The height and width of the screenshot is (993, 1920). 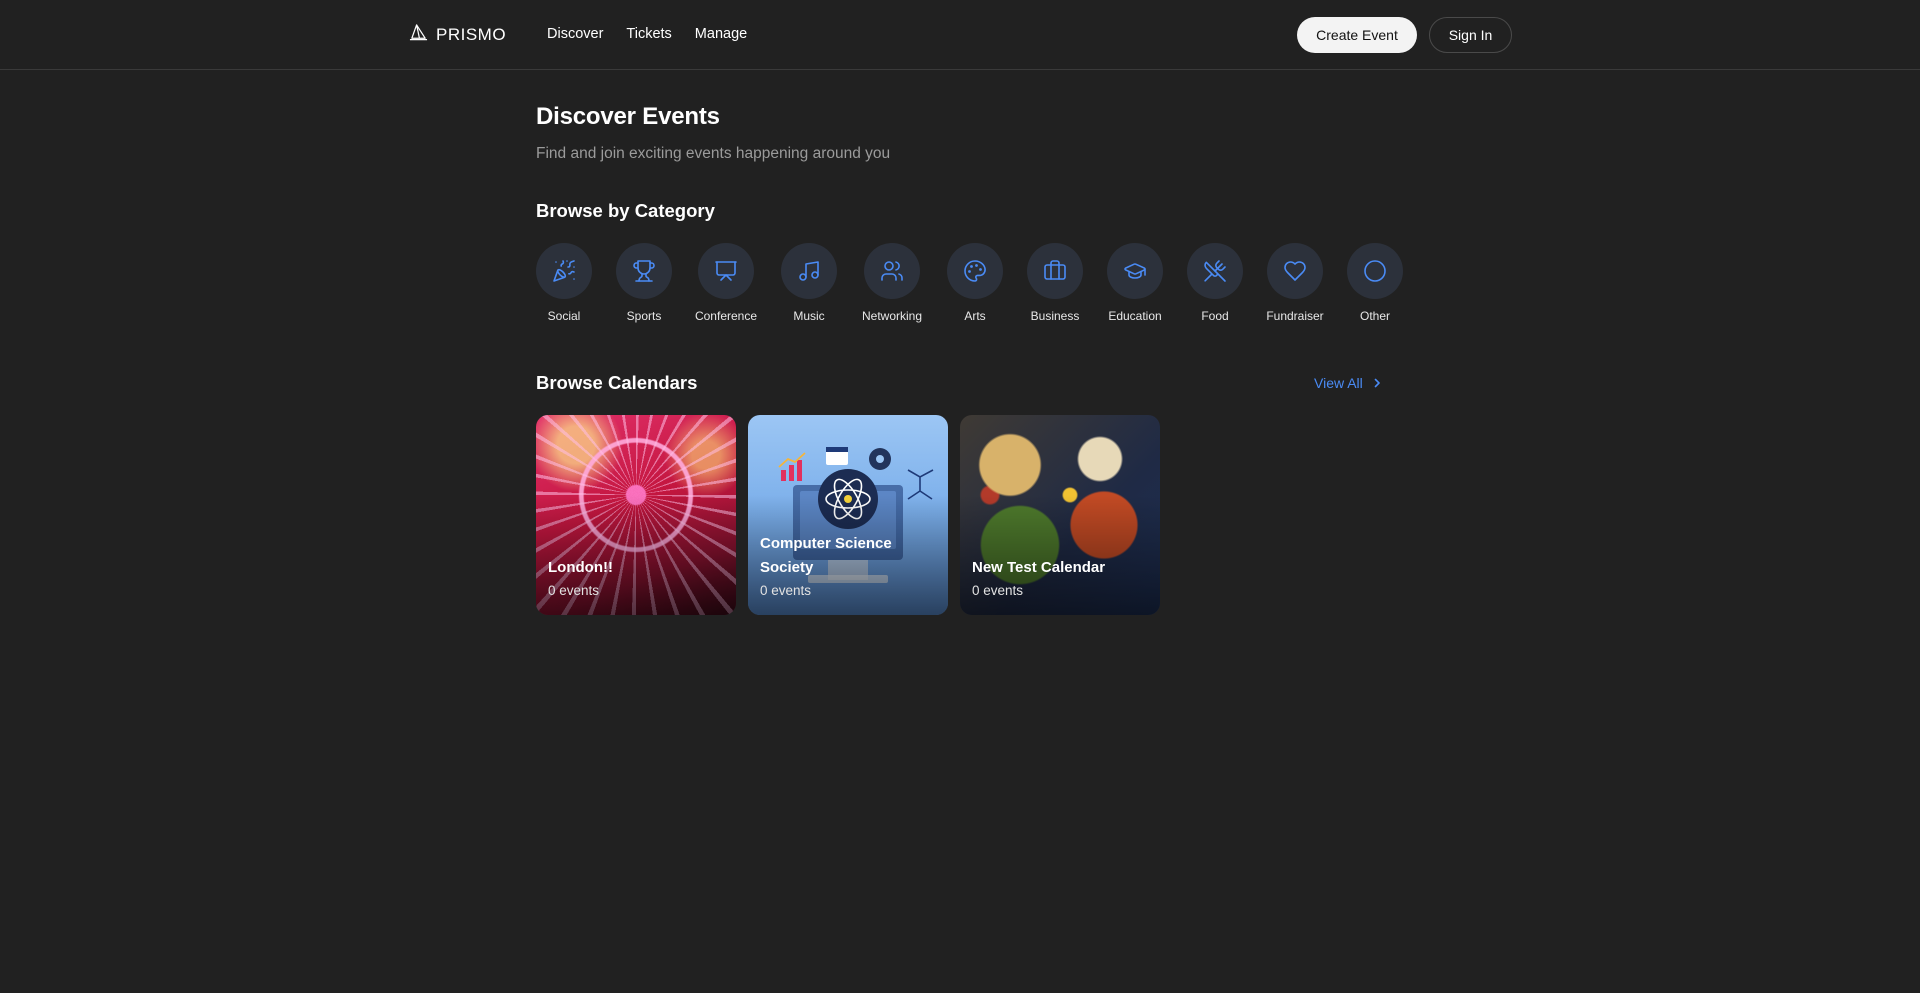 What do you see at coordinates (636, 578) in the screenshot?
I see `card-text: London!! 0 events` at bounding box center [636, 578].